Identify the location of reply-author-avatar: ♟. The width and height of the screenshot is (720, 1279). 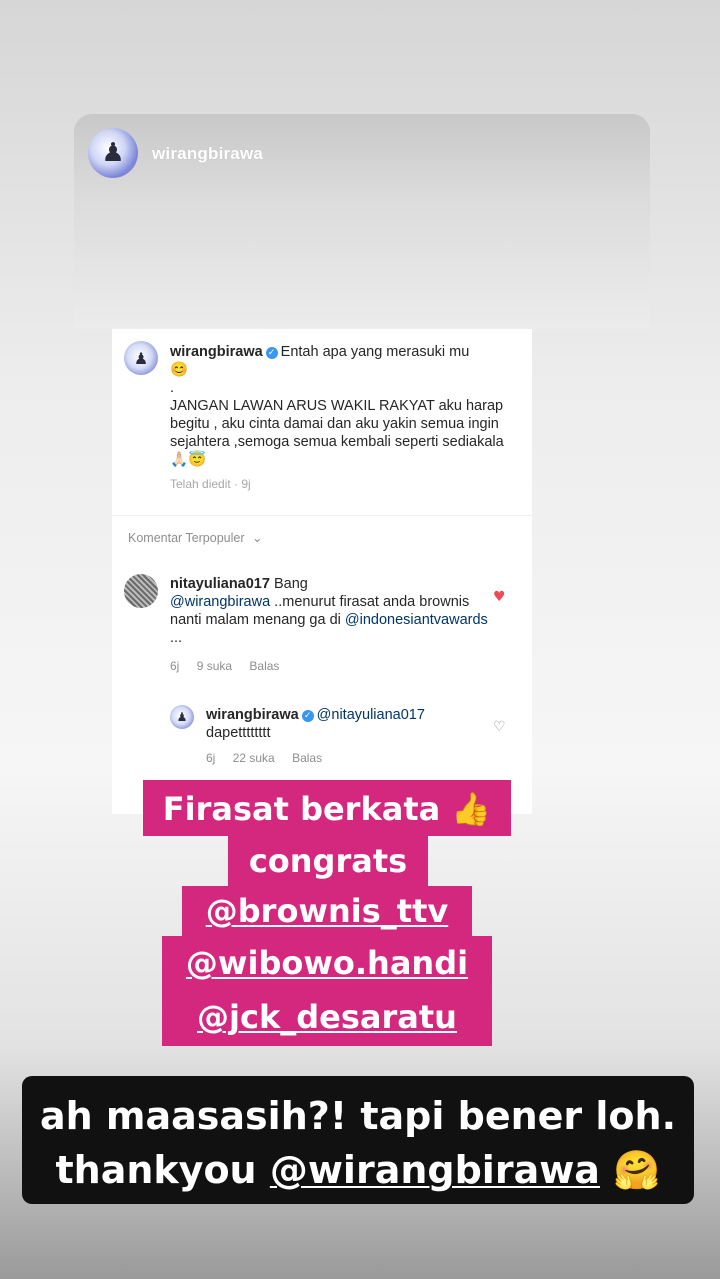
(182, 717).